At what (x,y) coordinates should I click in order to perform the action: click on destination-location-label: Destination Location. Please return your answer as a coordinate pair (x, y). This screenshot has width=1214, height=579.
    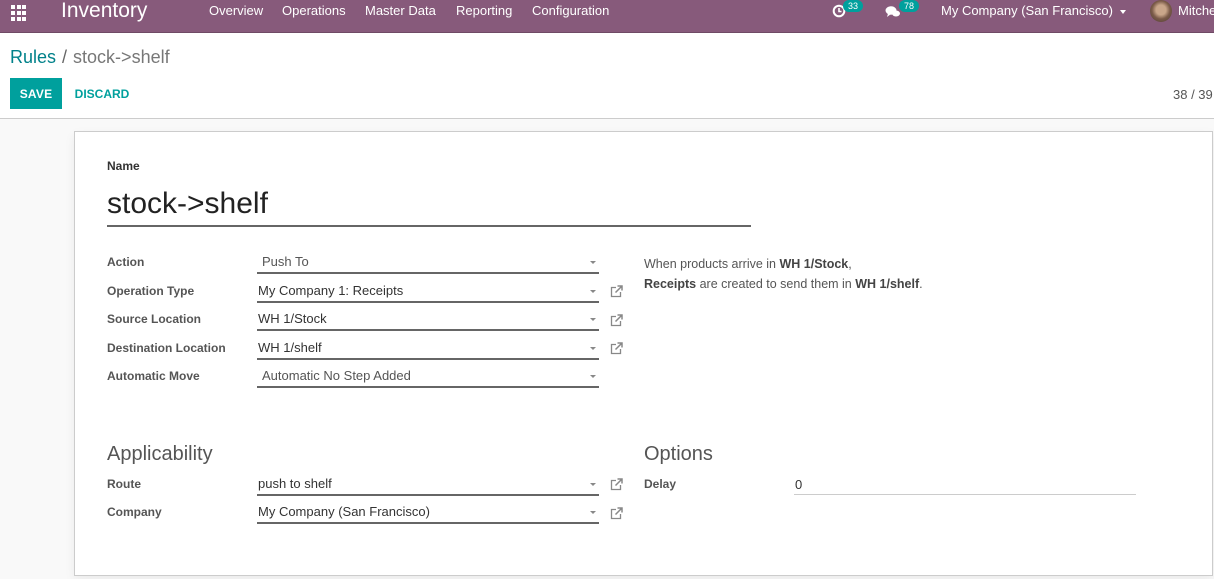
    Looking at the image, I should click on (166, 348).